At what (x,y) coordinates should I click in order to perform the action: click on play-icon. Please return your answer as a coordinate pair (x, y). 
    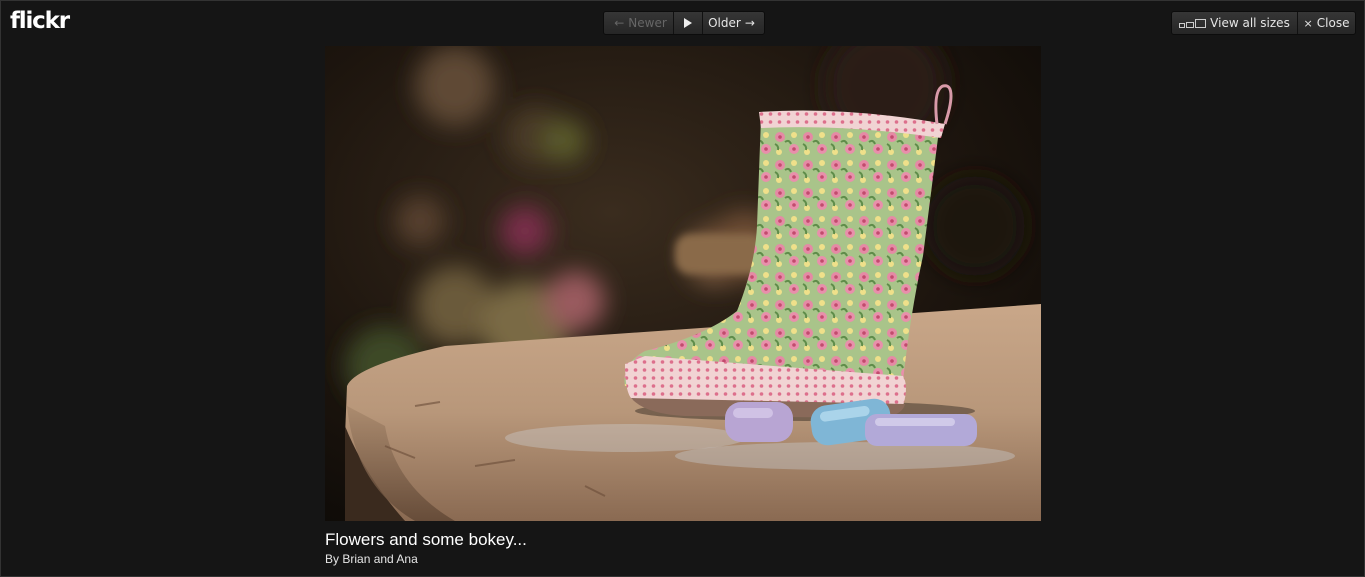
    Looking at the image, I should click on (688, 23).